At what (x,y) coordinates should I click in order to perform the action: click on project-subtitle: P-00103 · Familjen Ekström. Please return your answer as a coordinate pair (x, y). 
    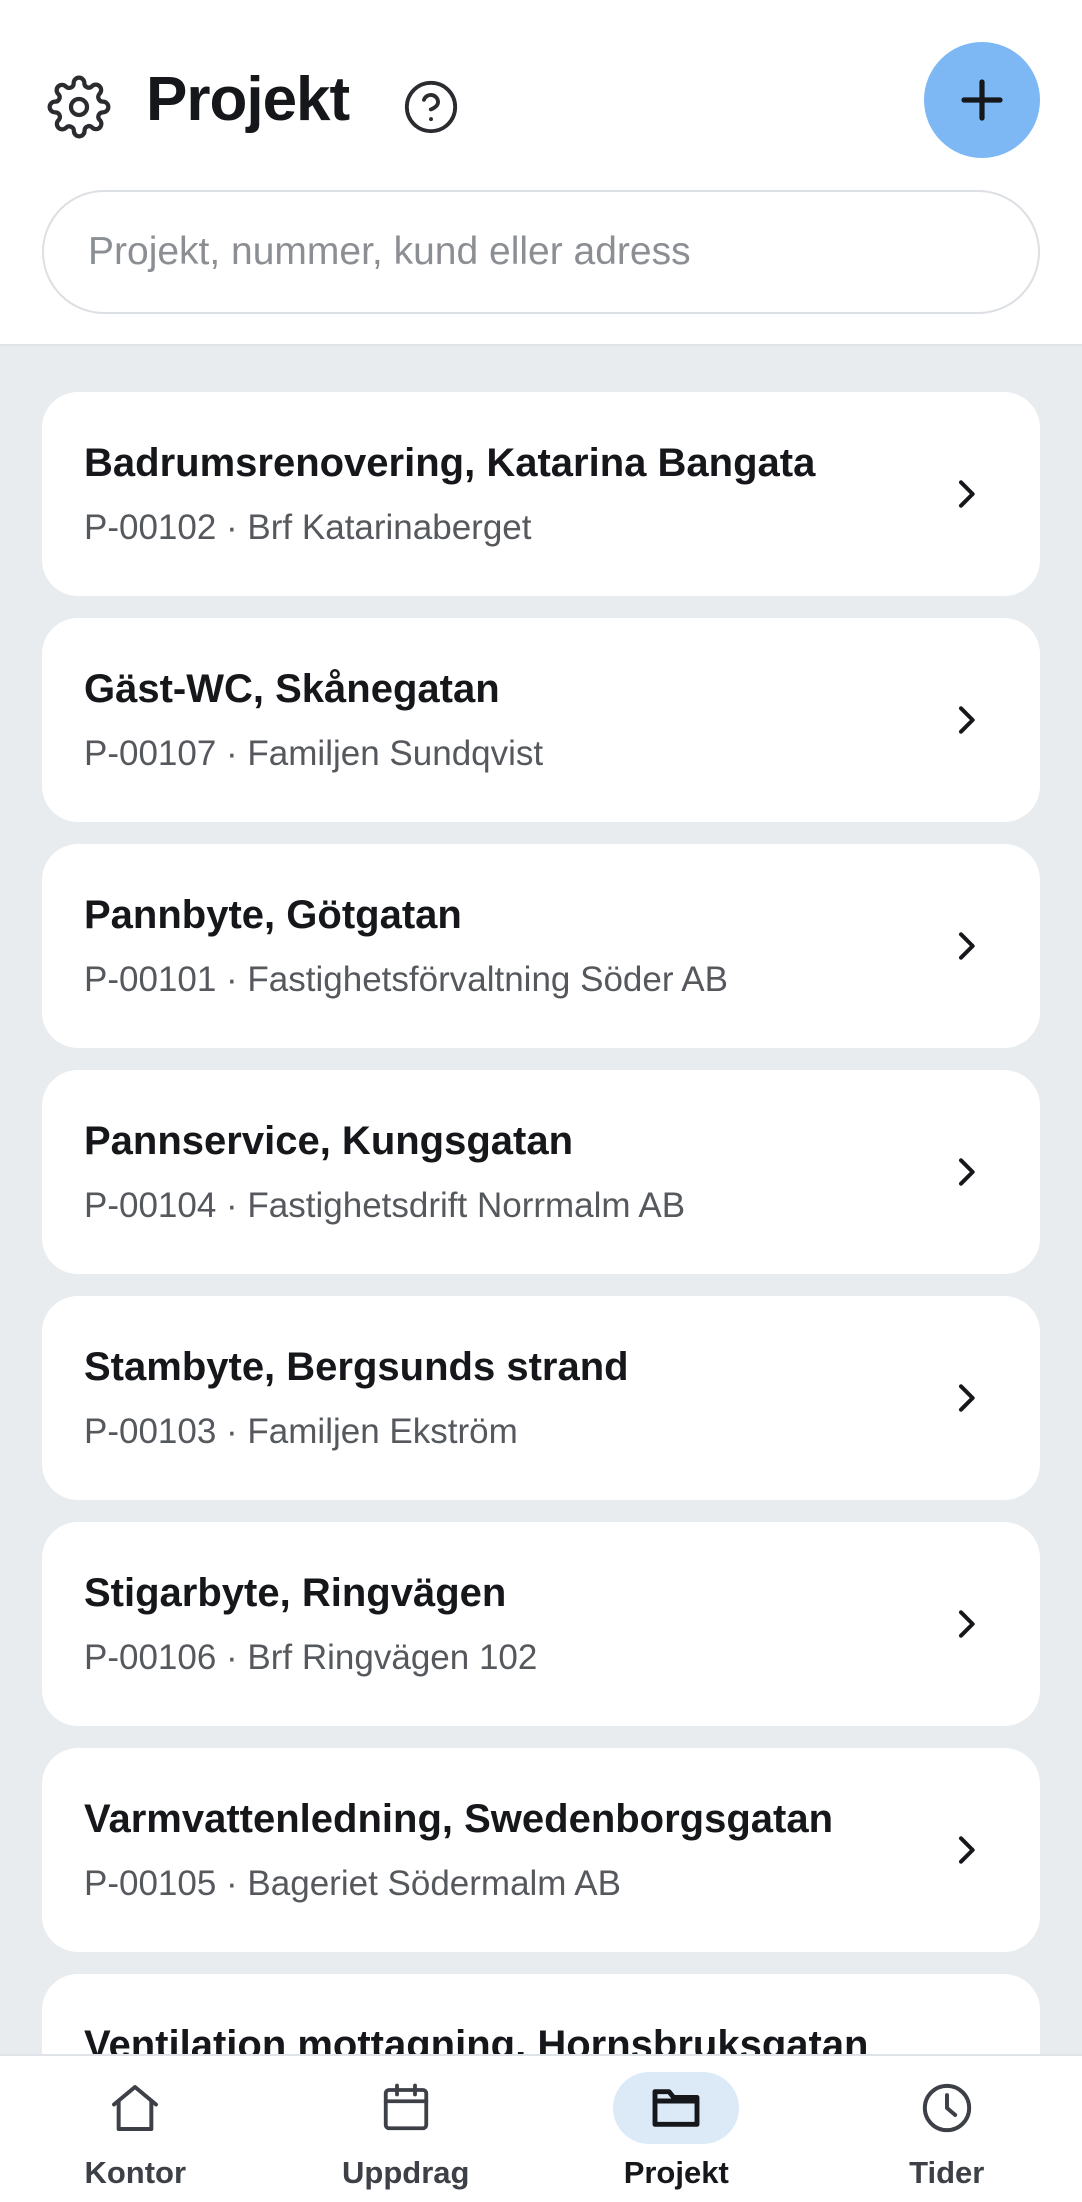
    Looking at the image, I should click on (301, 1431).